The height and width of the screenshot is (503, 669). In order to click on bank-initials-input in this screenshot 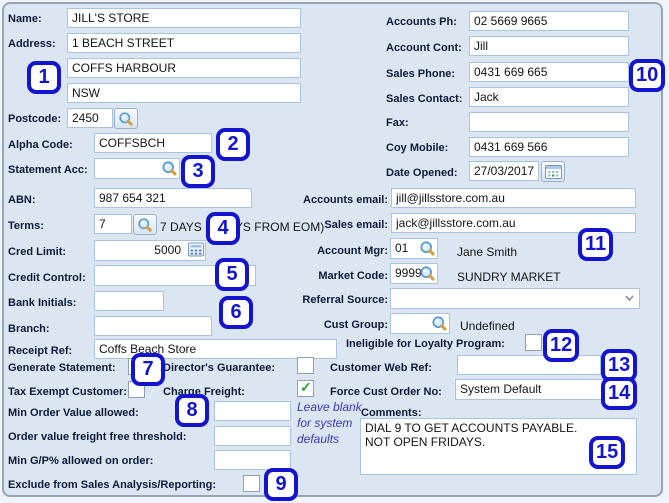, I will do `click(129, 301)`.